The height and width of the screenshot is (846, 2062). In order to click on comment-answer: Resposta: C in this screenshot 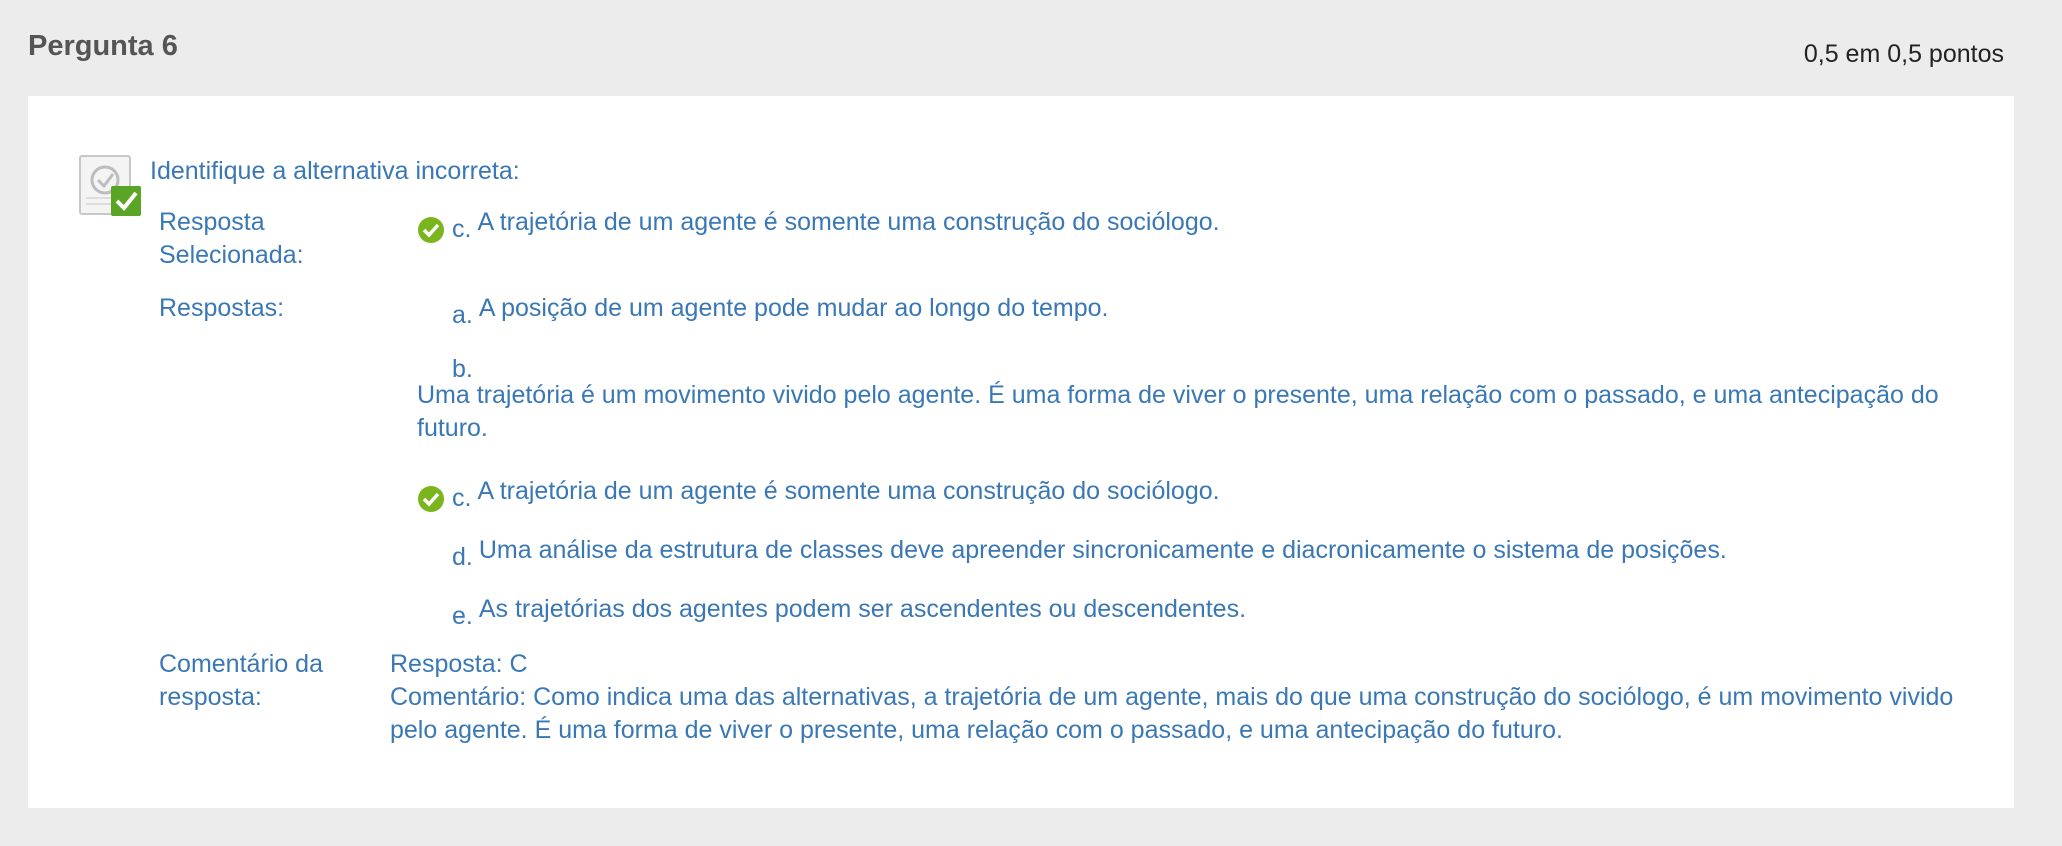, I will do `click(459, 664)`.